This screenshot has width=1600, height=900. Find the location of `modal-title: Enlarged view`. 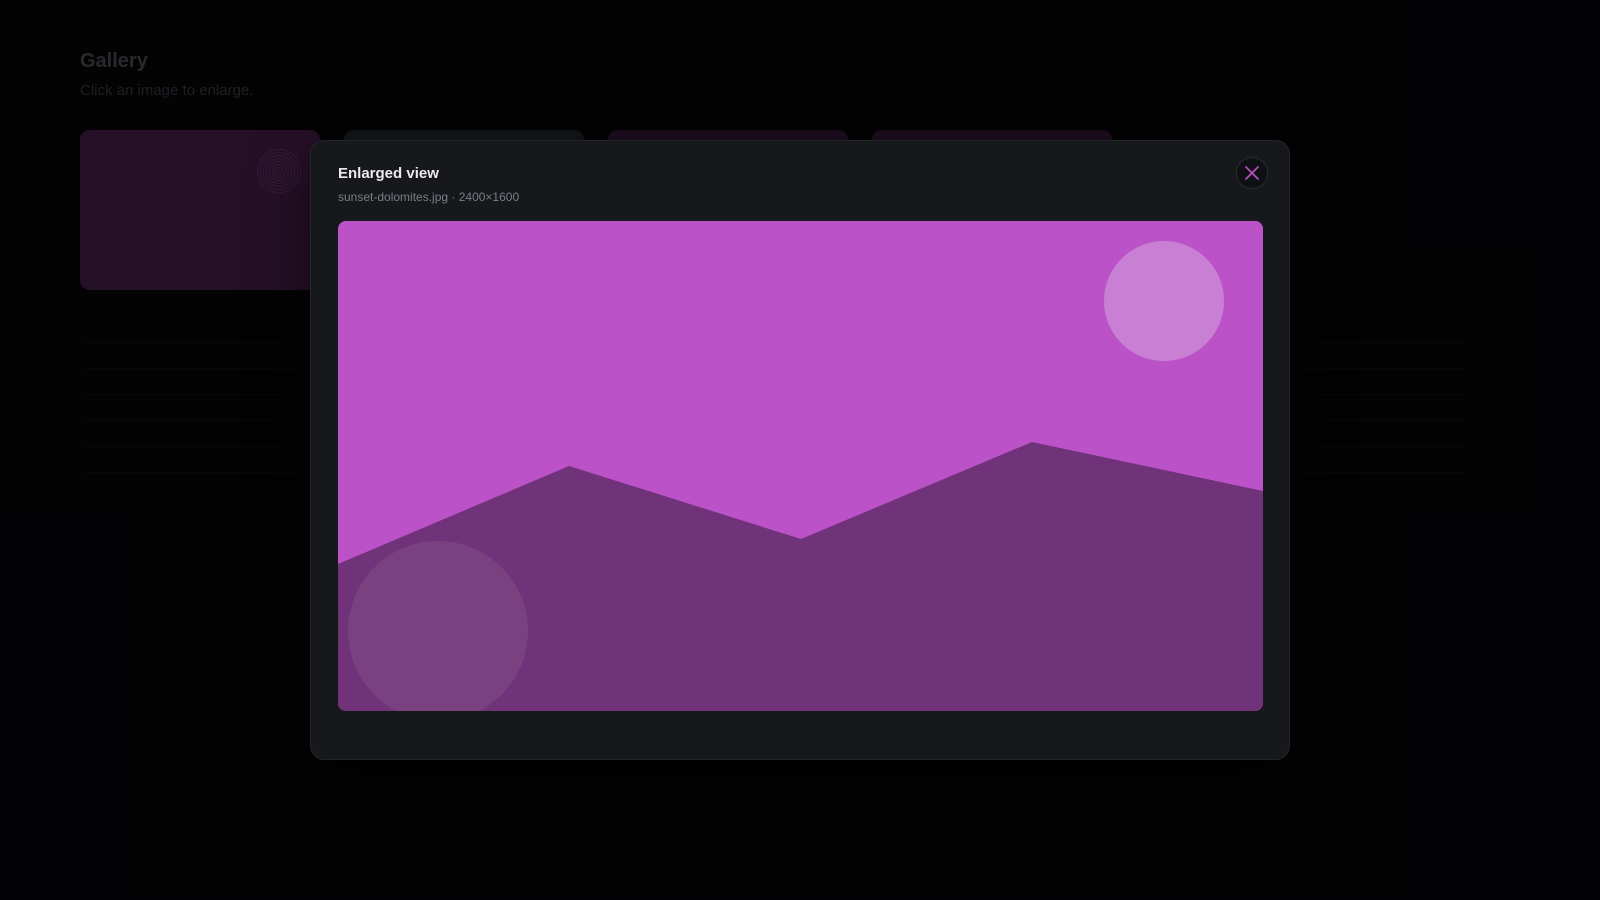

modal-title: Enlarged view is located at coordinates (388, 173).